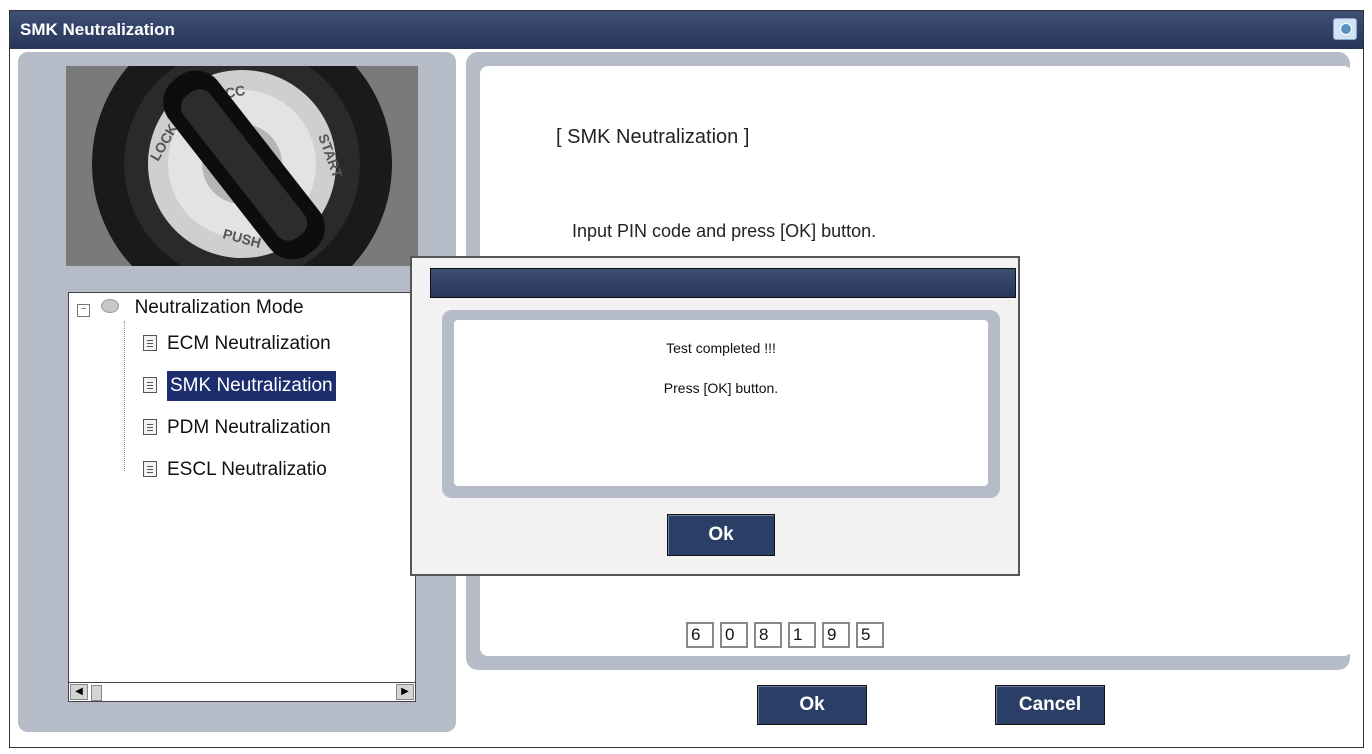 The height and width of the screenshot is (754, 1372). What do you see at coordinates (802, 635) in the screenshot?
I see `pin-digit-input: 1` at bounding box center [802, 635].